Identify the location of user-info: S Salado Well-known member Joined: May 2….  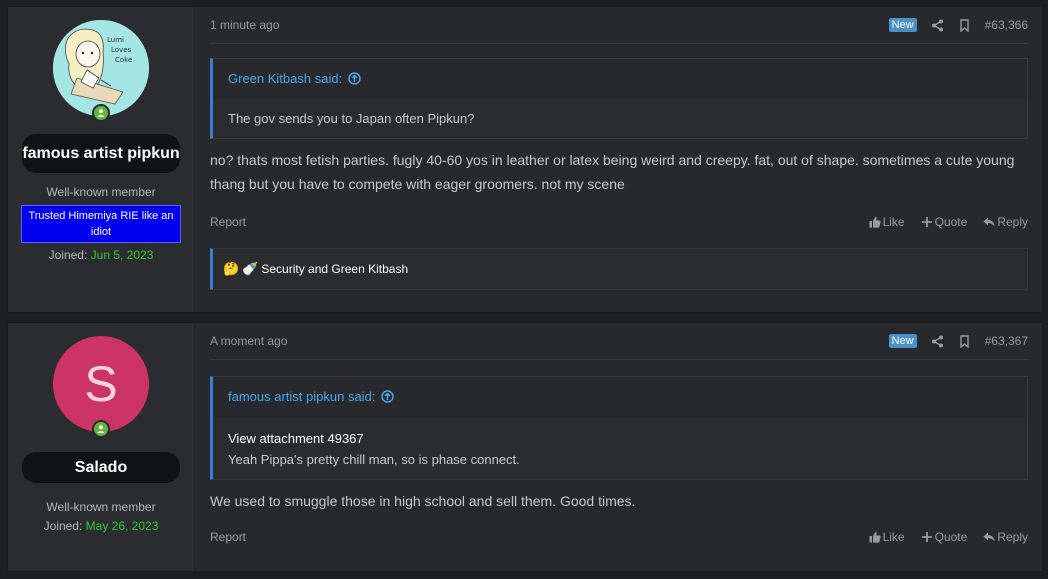
(101, 447).